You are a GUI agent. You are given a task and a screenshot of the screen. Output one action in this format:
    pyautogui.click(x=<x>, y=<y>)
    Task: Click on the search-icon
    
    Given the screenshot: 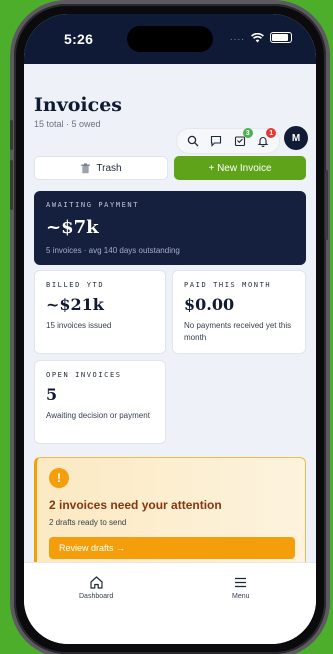 What is the action you would take?
    pyautogui.click(x=193, y=141)
    